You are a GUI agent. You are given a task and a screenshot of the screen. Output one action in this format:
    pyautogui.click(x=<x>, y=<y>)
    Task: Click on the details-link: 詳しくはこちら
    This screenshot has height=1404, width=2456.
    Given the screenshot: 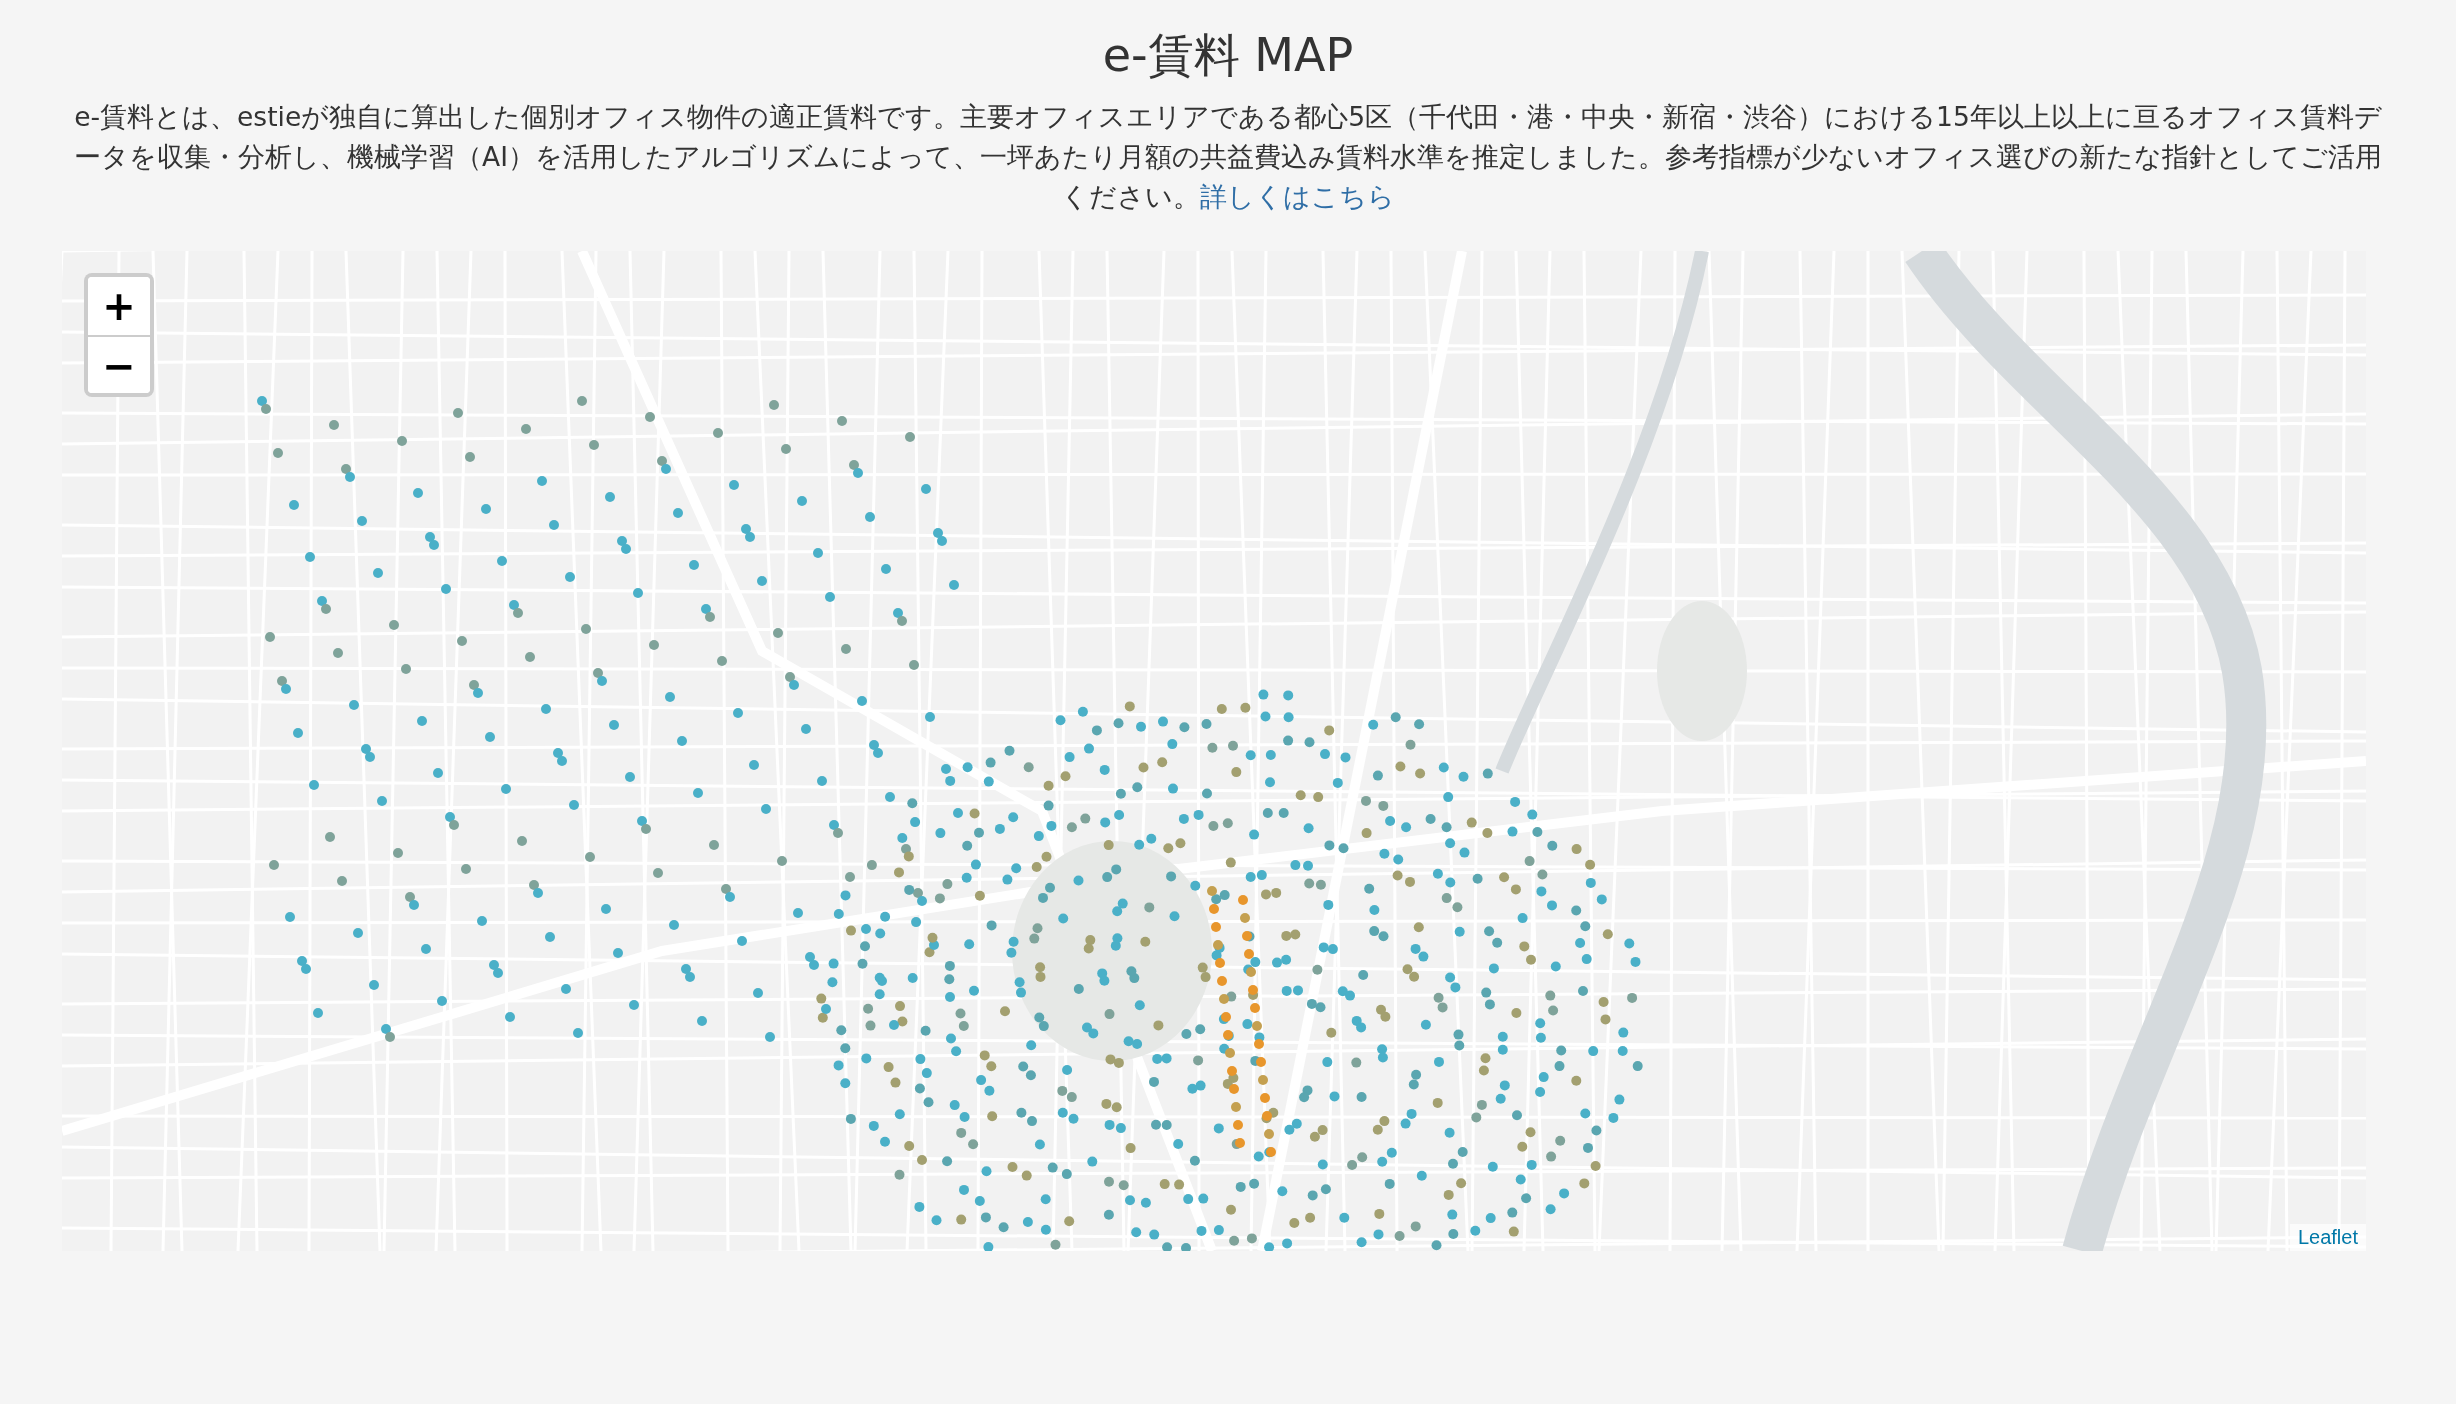 What is the action you would take?
    pyautogui.click(x=1297, y=197)
    